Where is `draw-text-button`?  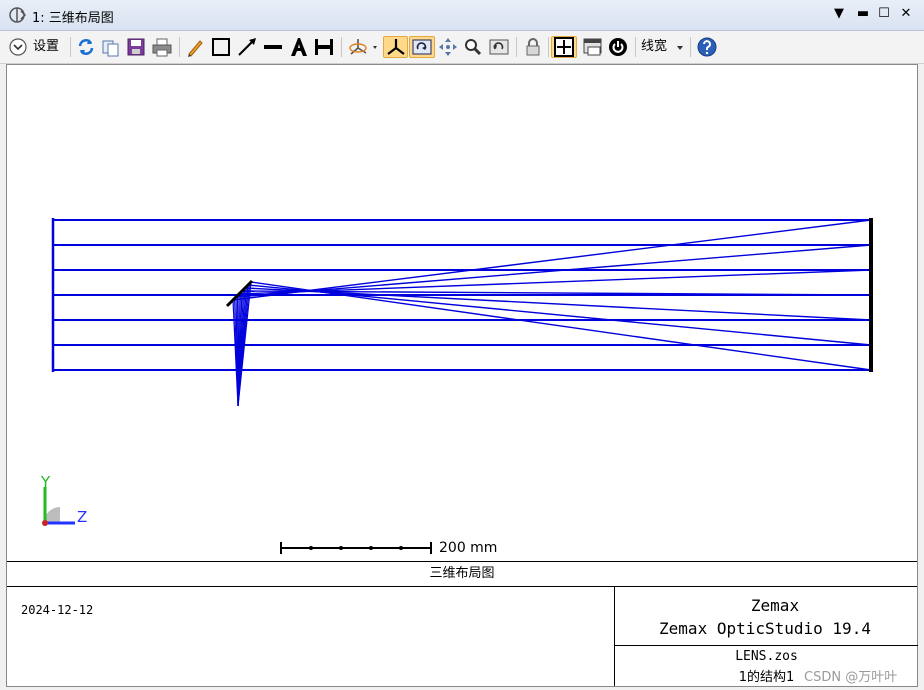 draw-text-button is located at coordinates (299, 47).